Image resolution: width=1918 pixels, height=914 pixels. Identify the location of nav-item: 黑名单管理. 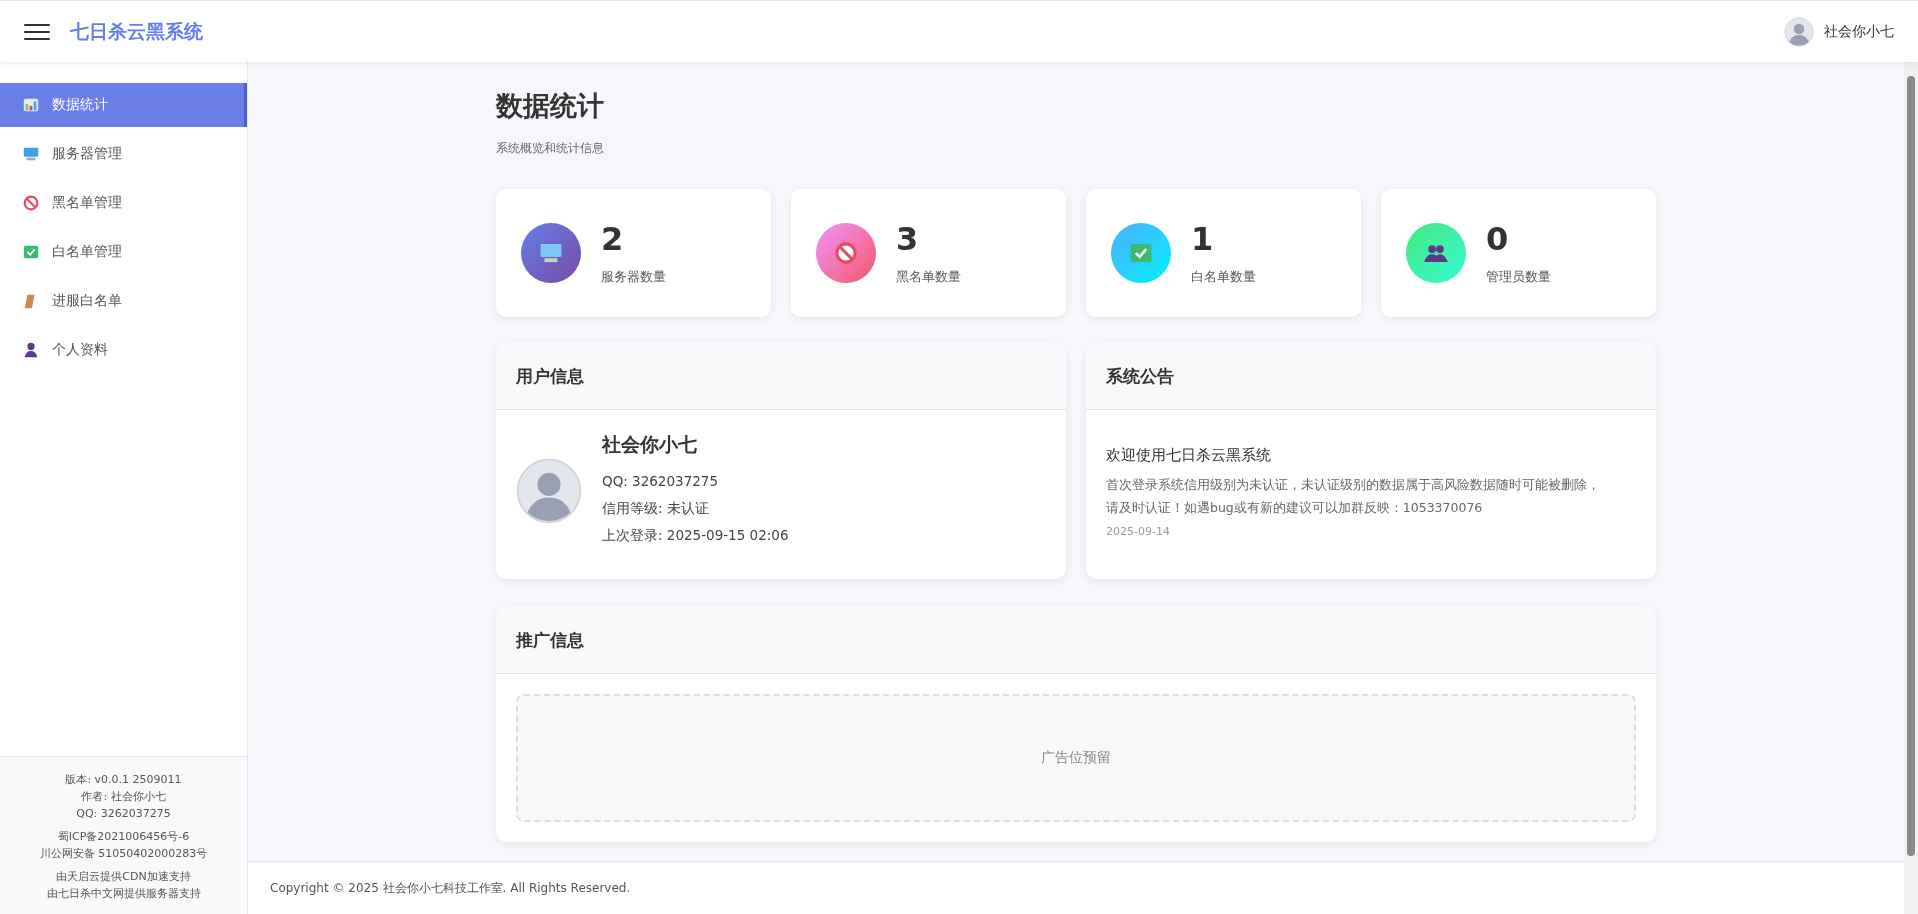
(123, 203).